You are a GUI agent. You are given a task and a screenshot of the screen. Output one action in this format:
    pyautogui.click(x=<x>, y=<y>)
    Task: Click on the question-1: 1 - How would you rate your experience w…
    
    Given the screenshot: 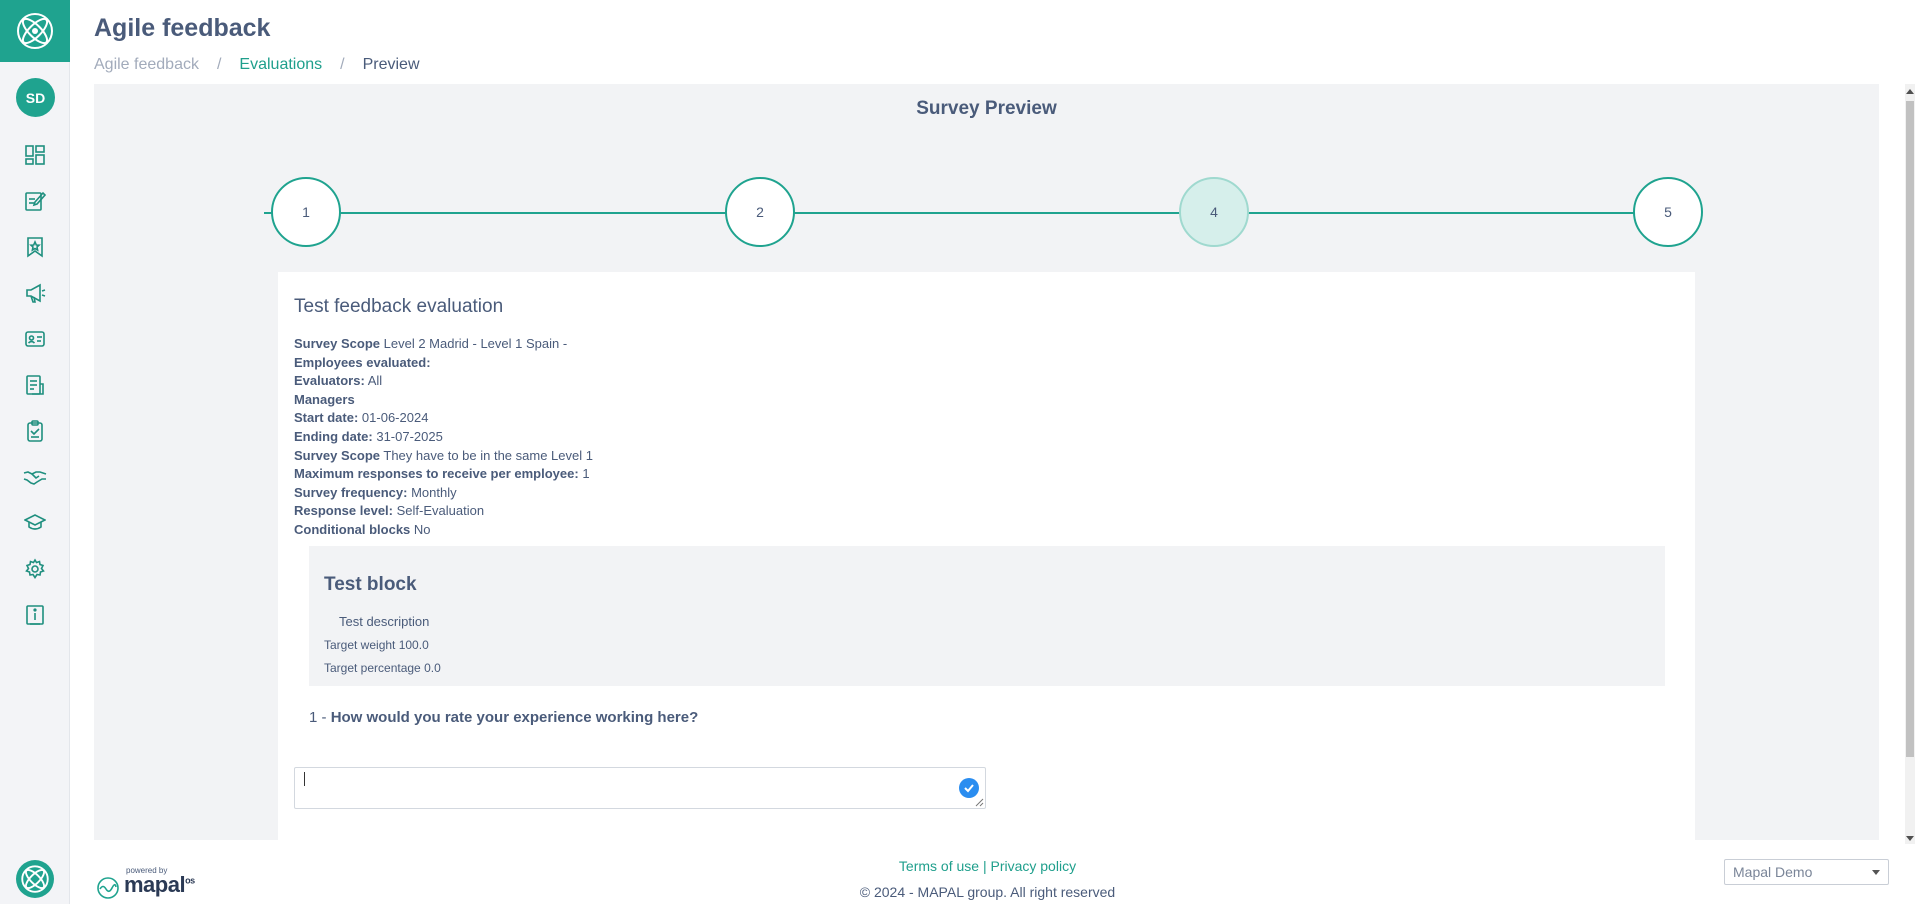 What is the action you would take?
    pyautogui.click(x=503, y=717)
    